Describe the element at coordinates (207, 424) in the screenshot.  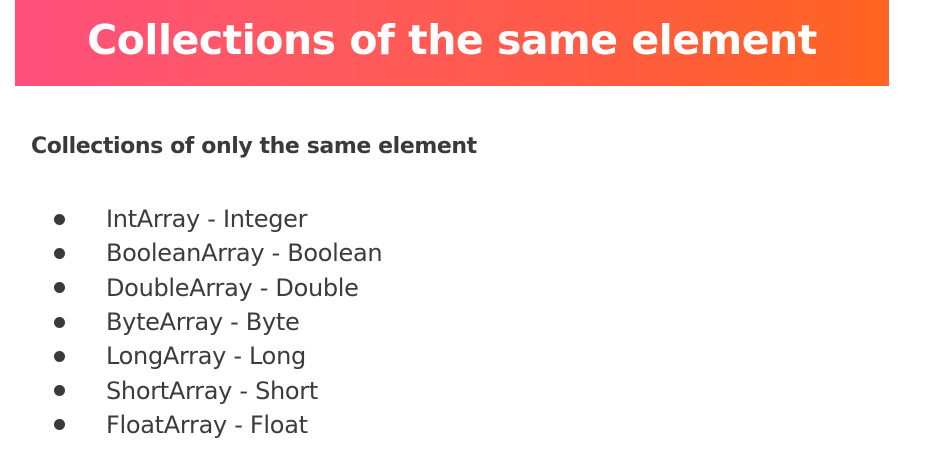
I see `list-item-text: FloatArray - Float` at that location.